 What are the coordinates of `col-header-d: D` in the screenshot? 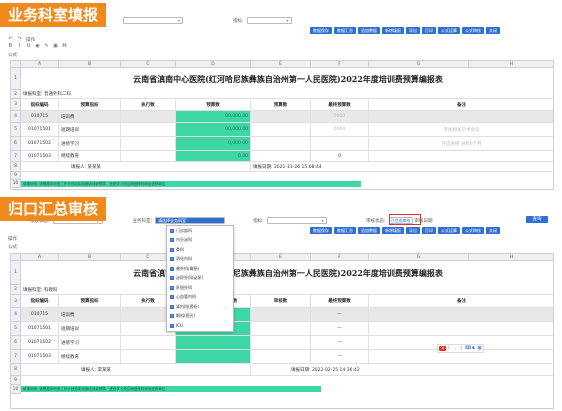 It's located at (213, 64).